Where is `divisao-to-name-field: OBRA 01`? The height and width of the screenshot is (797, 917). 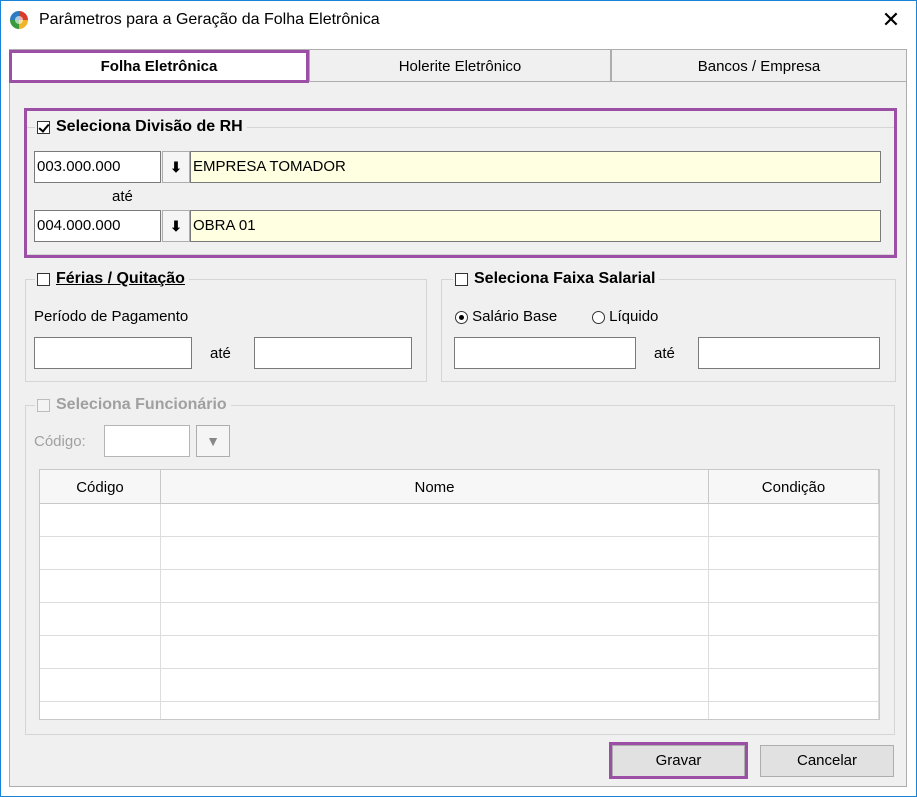
divisao-to-name-field: OBRA 01 is located at coordinates (535, 226).